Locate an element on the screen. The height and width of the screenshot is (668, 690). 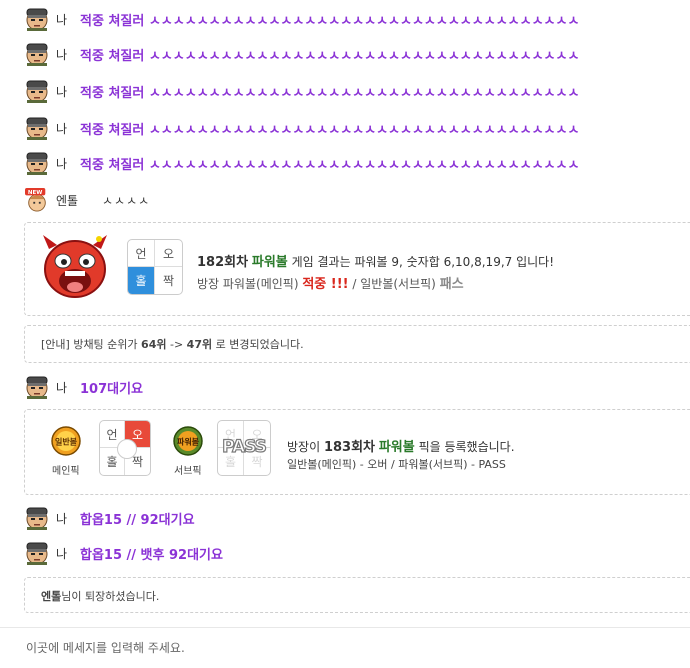
chat-message: 나 합옵15 // 뱃후 92대기요 is located at coordinates (123, 553).